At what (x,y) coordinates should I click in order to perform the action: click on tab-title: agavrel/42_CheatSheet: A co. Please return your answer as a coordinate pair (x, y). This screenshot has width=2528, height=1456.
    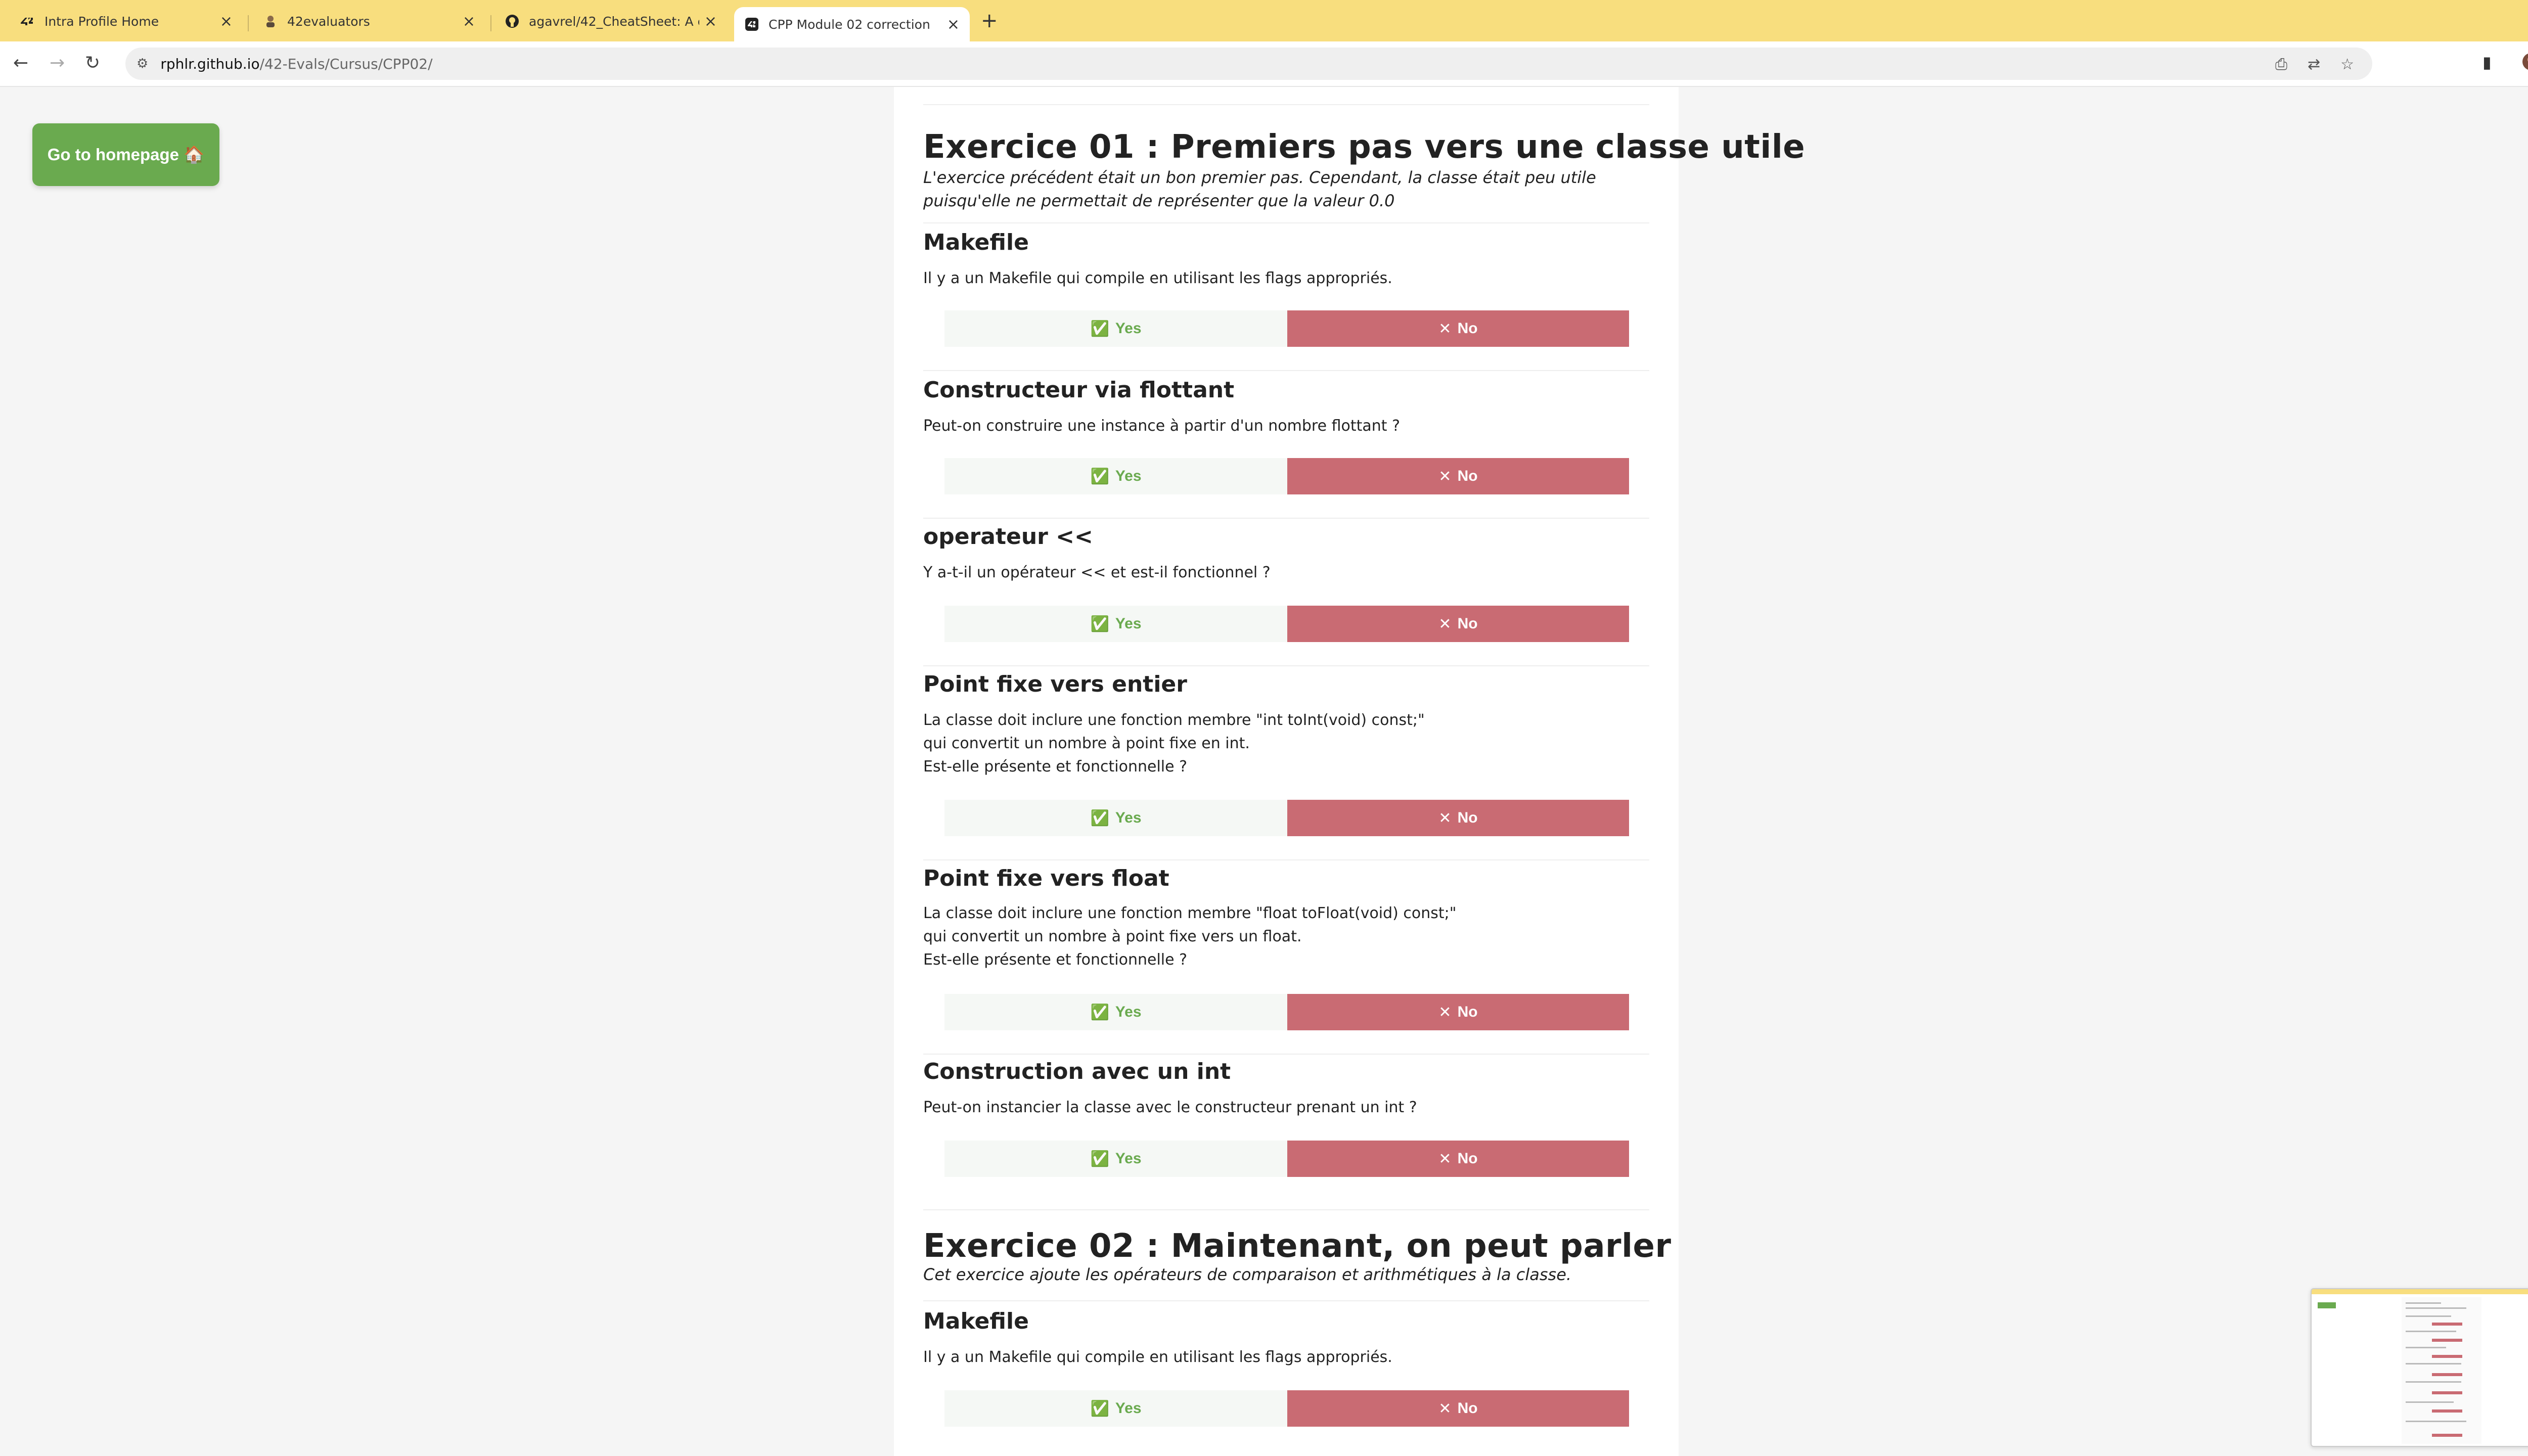
    Looking at the image, I should click on (614, 21).